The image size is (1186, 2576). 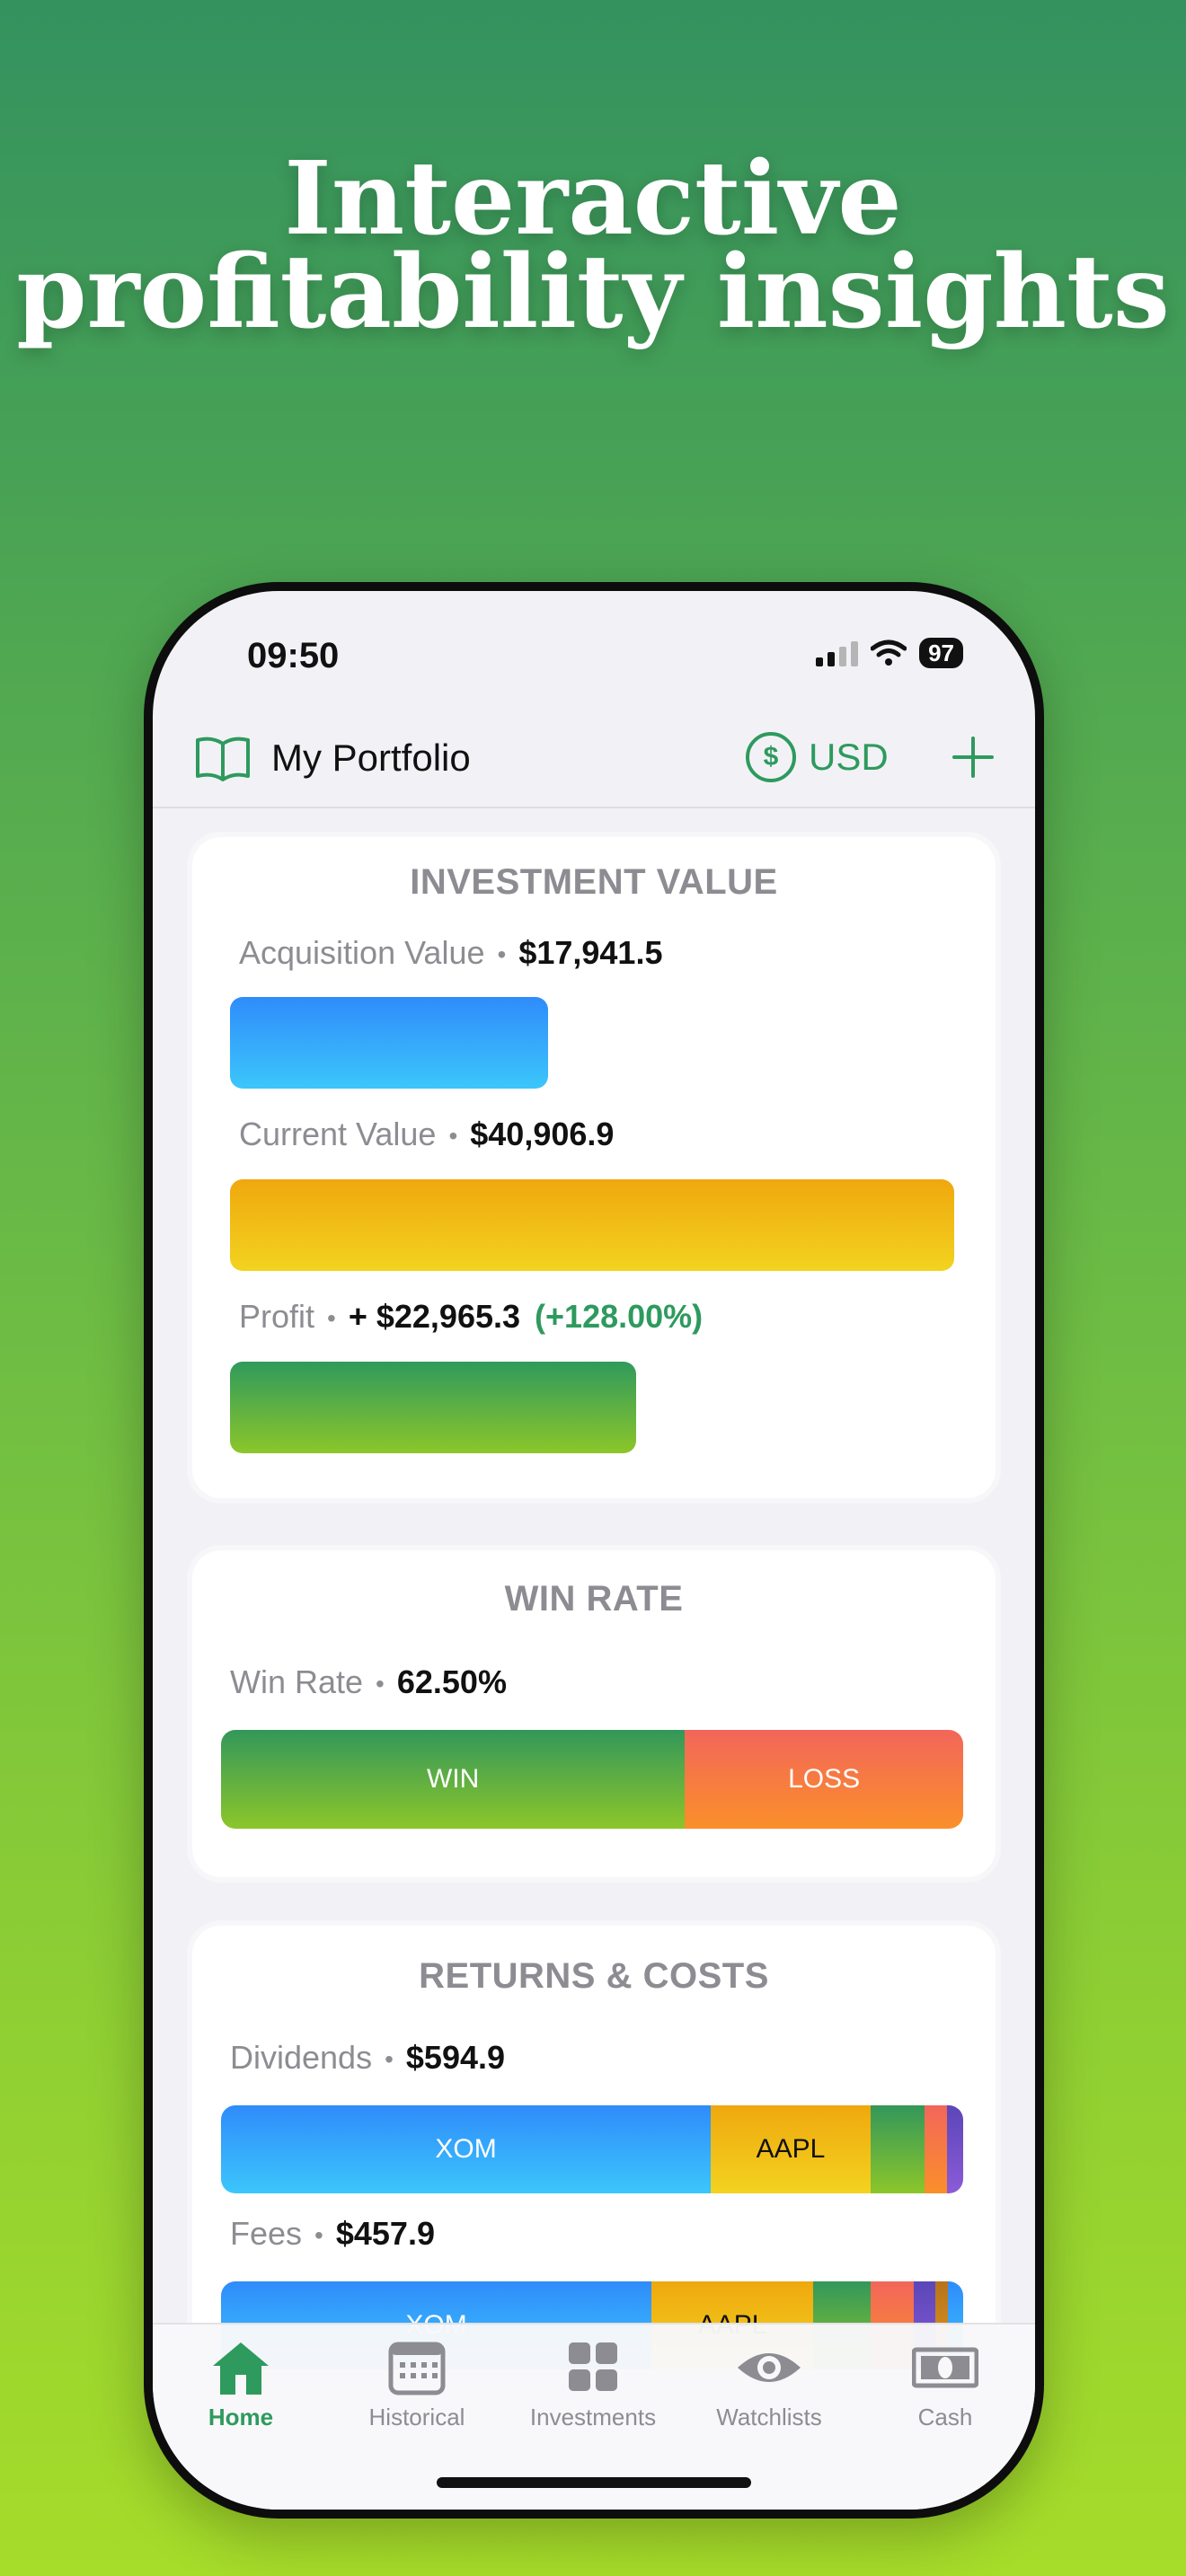 I want to click on current-value-label: Current Value, so click(x=338, y=1134).